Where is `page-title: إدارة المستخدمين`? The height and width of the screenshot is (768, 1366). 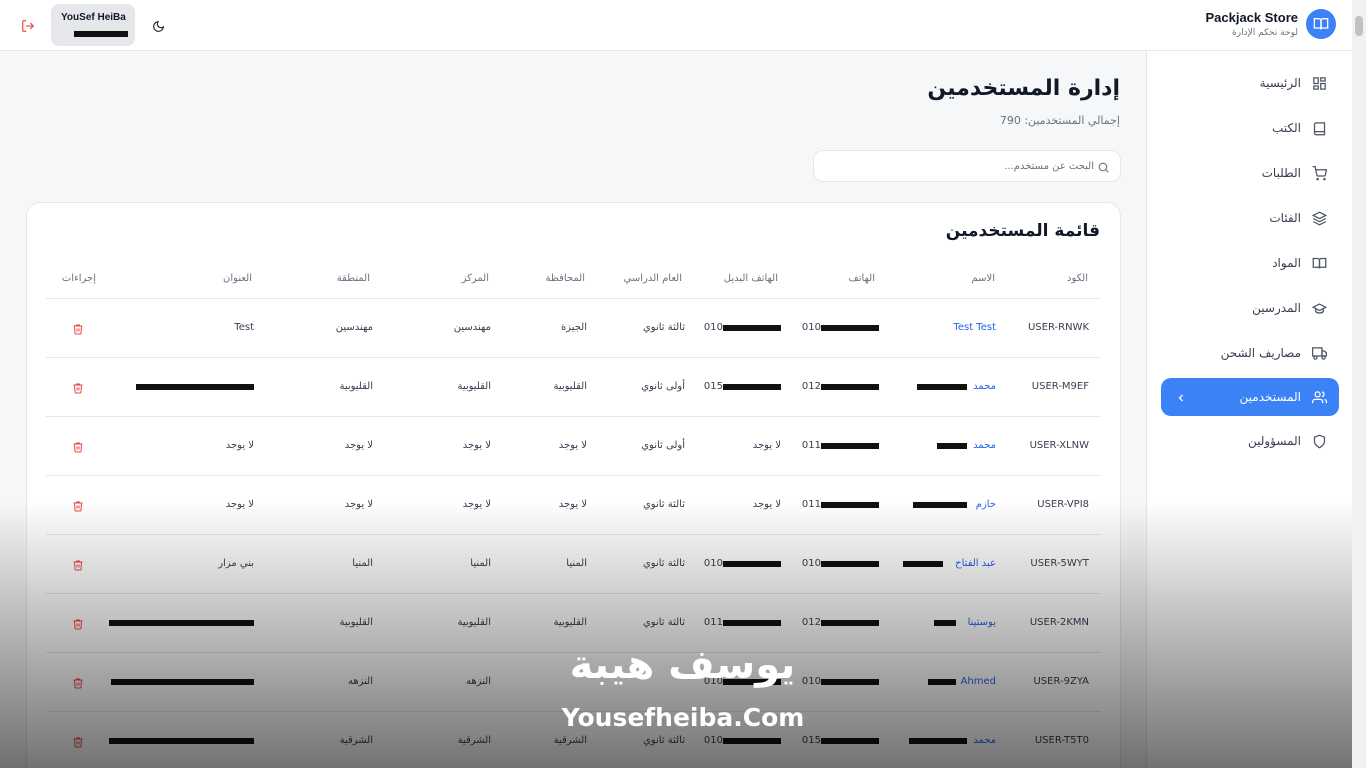 page-title: إدارة المستخدمين is located at coordinates (1023, 88).